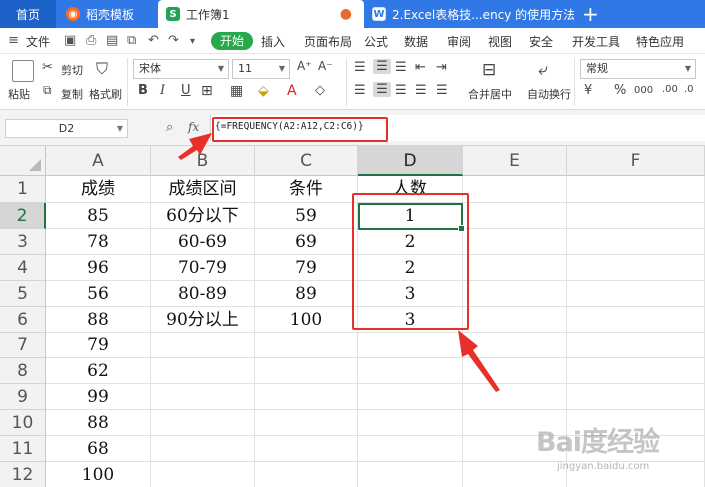 This screenshot has width=705, height=487. Describe the element at coordinates (47, 67) in the screenshot. I see `cut-icon: ✂` at that location.